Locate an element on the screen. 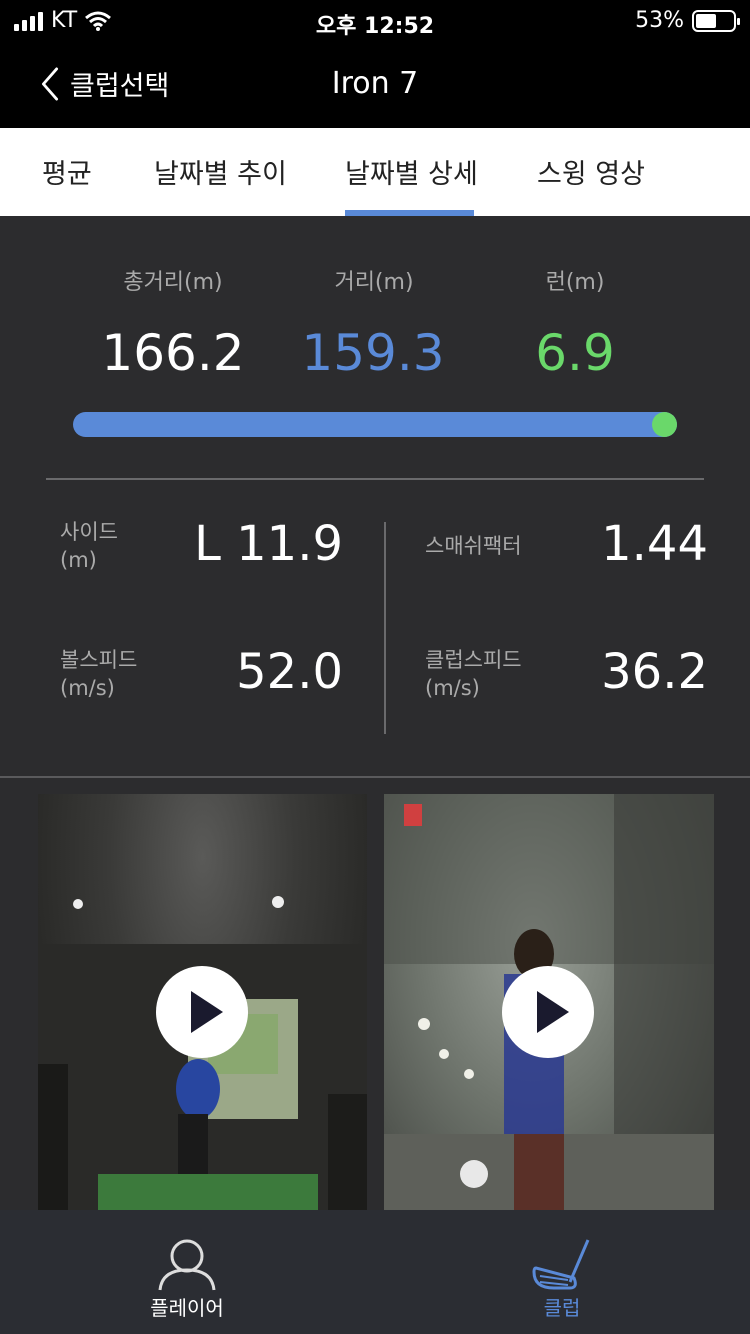 Image resolution: width=750 pixels, height=1334 pixels. tab-club: 클럽 is located at coordinates (562, 1272).